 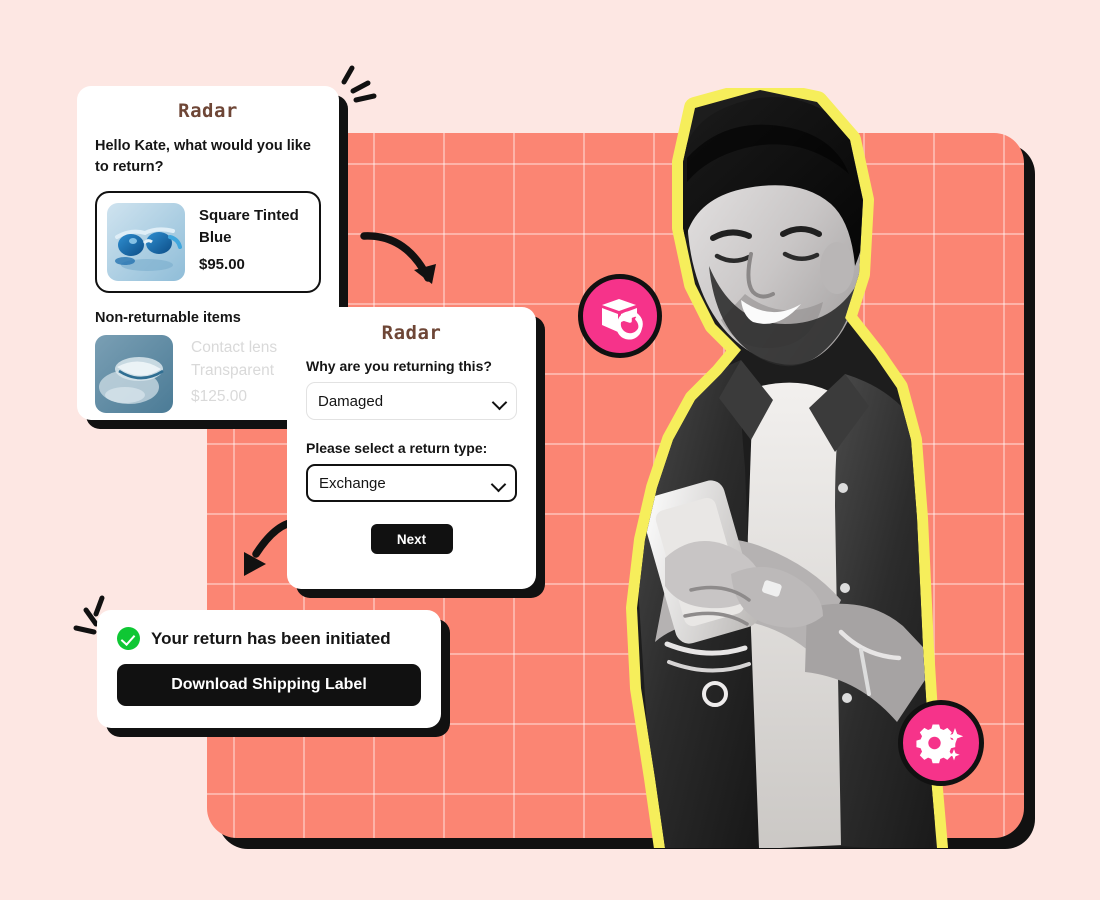 I want to click on next-button: Next, so click(x=411, y=539).